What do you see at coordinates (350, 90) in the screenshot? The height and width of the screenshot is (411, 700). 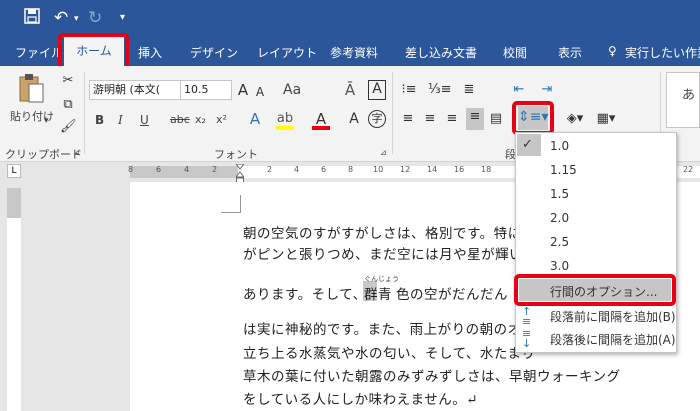 I see `clear-formatting-icon: Ā` at bounding box center [350, 90].